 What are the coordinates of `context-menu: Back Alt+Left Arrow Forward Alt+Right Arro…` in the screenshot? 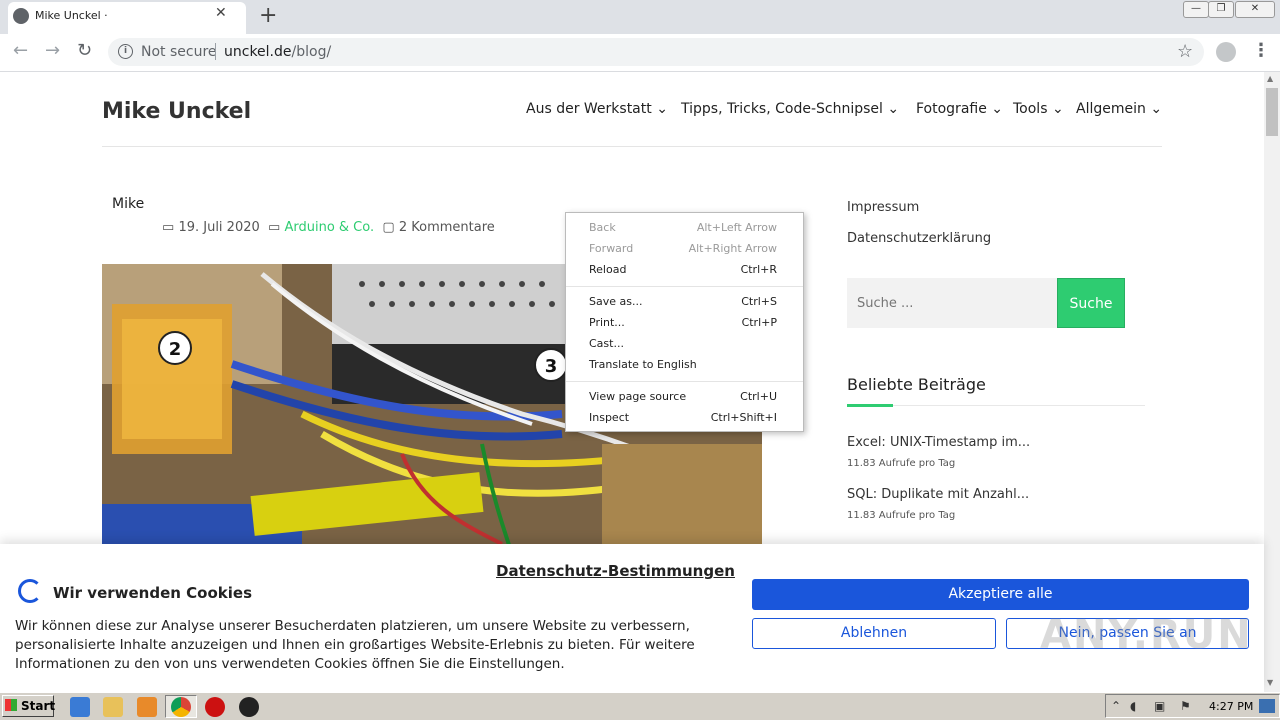 It's located at (684, 322).